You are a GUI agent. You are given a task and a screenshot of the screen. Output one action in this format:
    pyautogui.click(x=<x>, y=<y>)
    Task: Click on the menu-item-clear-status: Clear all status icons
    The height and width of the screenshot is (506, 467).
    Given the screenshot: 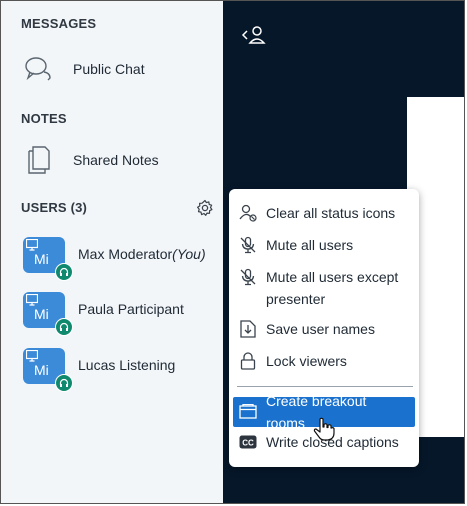 What is the action you would take?
    pyautogui.click(x=324, y=213)
    